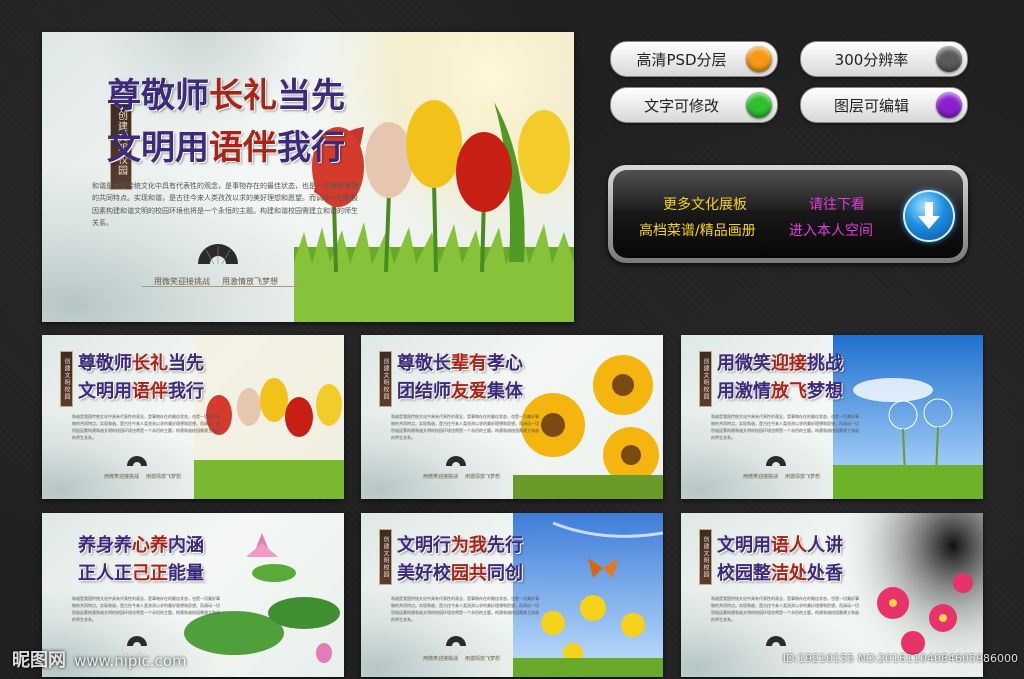 This screenshot has width=1024, height=679. I want to click on thumb-5-title-line1: 文明行为我先行, so click(460, 545).